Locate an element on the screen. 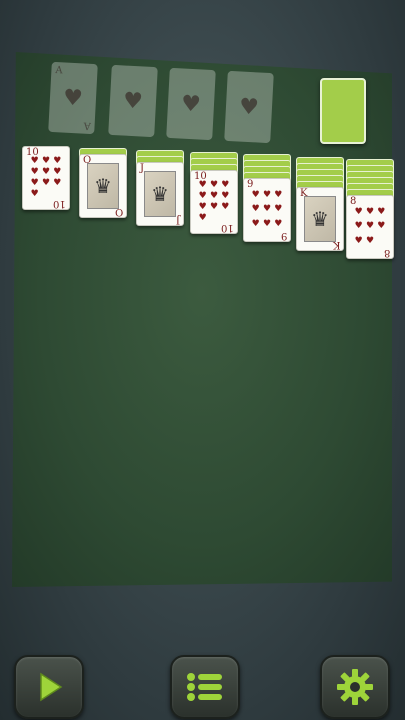 This screenshot has width=405, height=720. foundation-slot-4: ♥ is located at coordinates (249, 107).